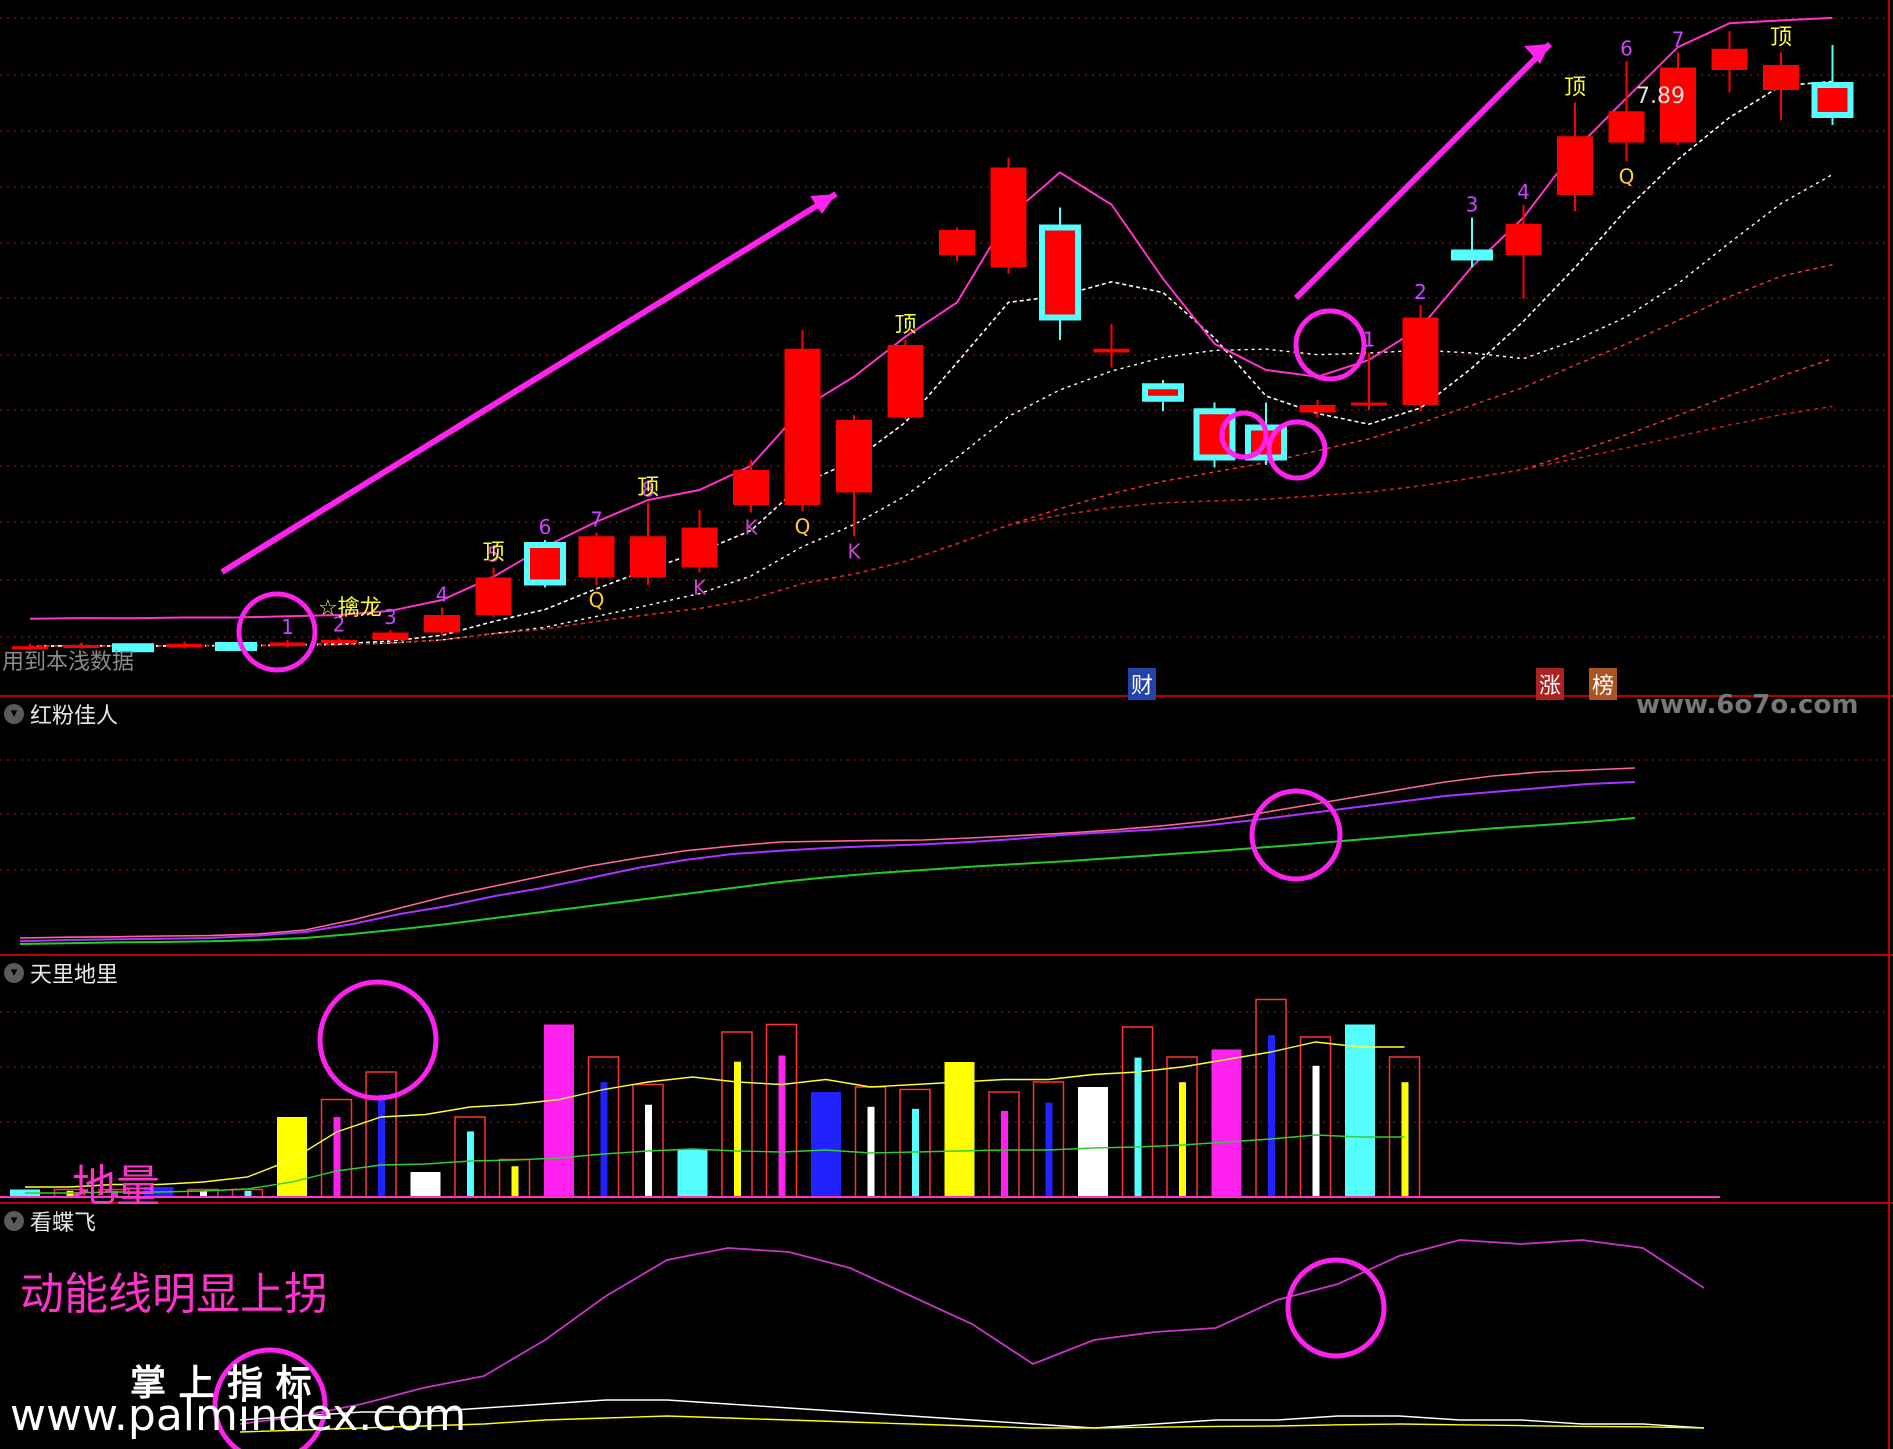 The image size is (1893, 1449). What do you see at coordinates (174, 1294) in the screenshot?
I see `momentum-note: 动能线明显上拐` at bounding box center [174, 1294].